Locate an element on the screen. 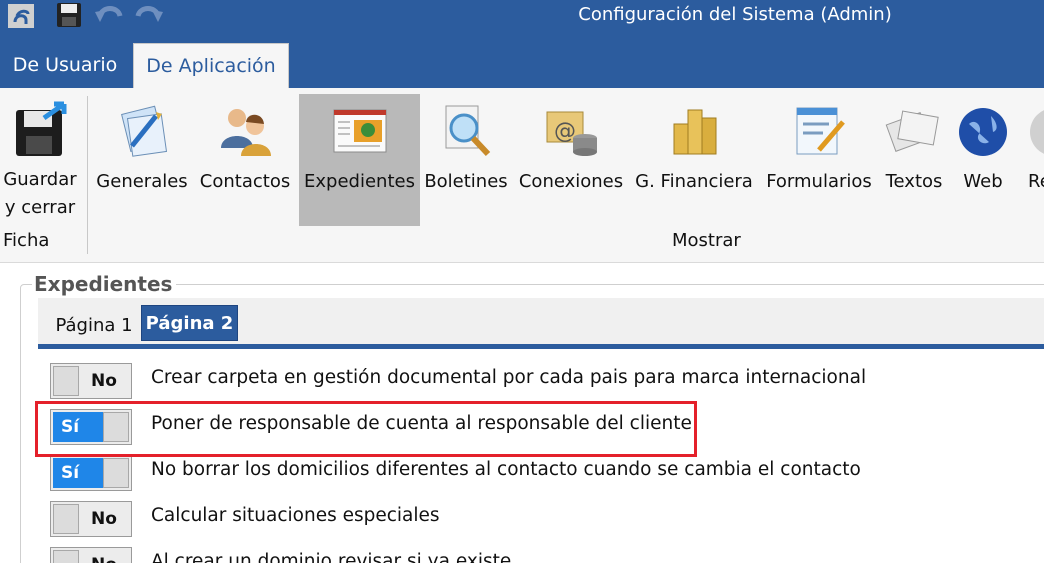 The width and height of the screenshot is (1044, 563). group-label-mostrar: Mostrar is located at coordinates (706, 240).